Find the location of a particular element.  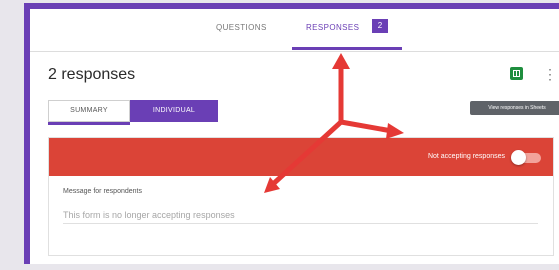

active-tab-indicator is located at coordinates (347, 48).